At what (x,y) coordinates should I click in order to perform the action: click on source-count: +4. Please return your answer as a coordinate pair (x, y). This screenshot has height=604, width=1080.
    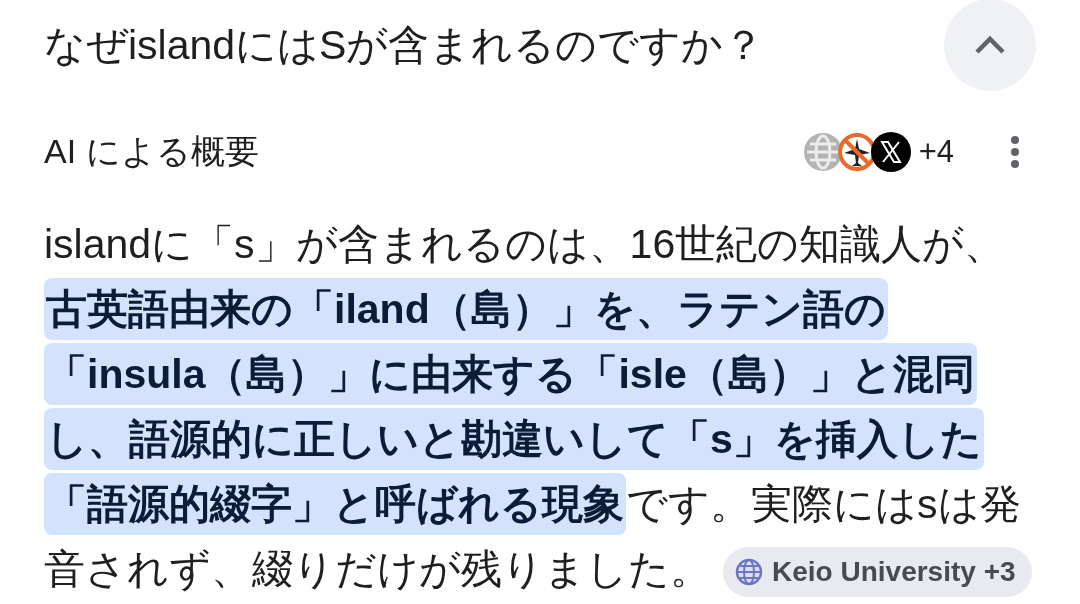
    Looking at the image, I should click on (936, 152).